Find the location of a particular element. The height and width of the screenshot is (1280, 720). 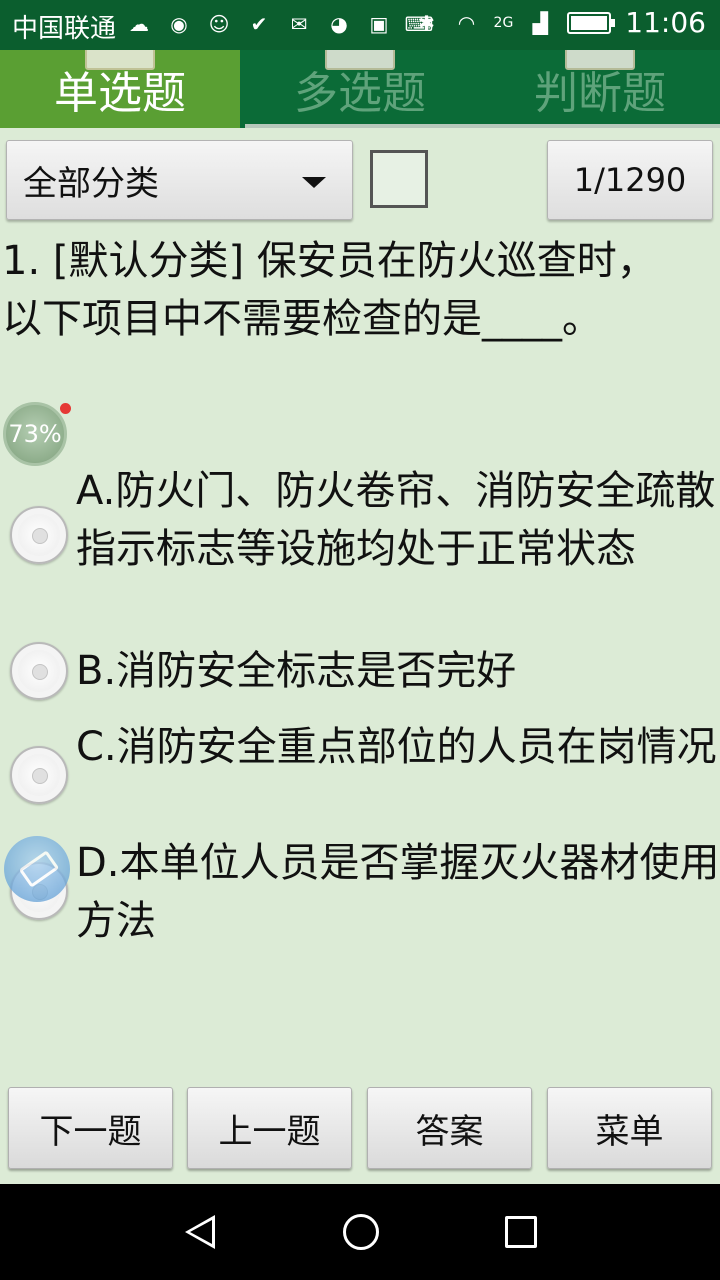

browser-icon: ◕ is located at coordinates (339, 24).